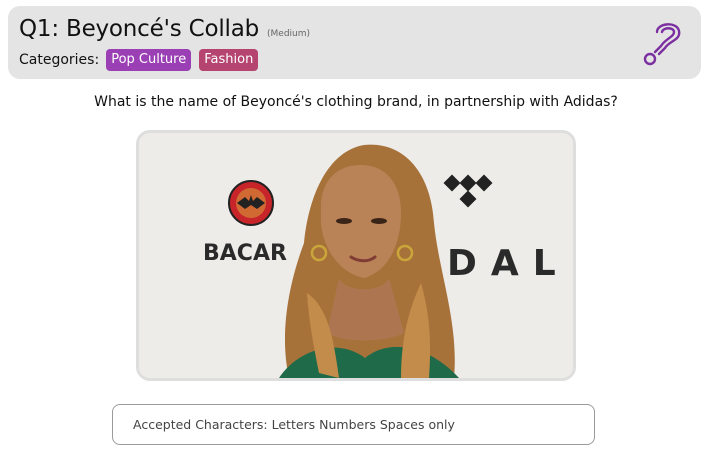 Image resolution: width=712 pixels, height=458 pixels. I want to click on backdrop-text-right: DAL, so click(508, 263).